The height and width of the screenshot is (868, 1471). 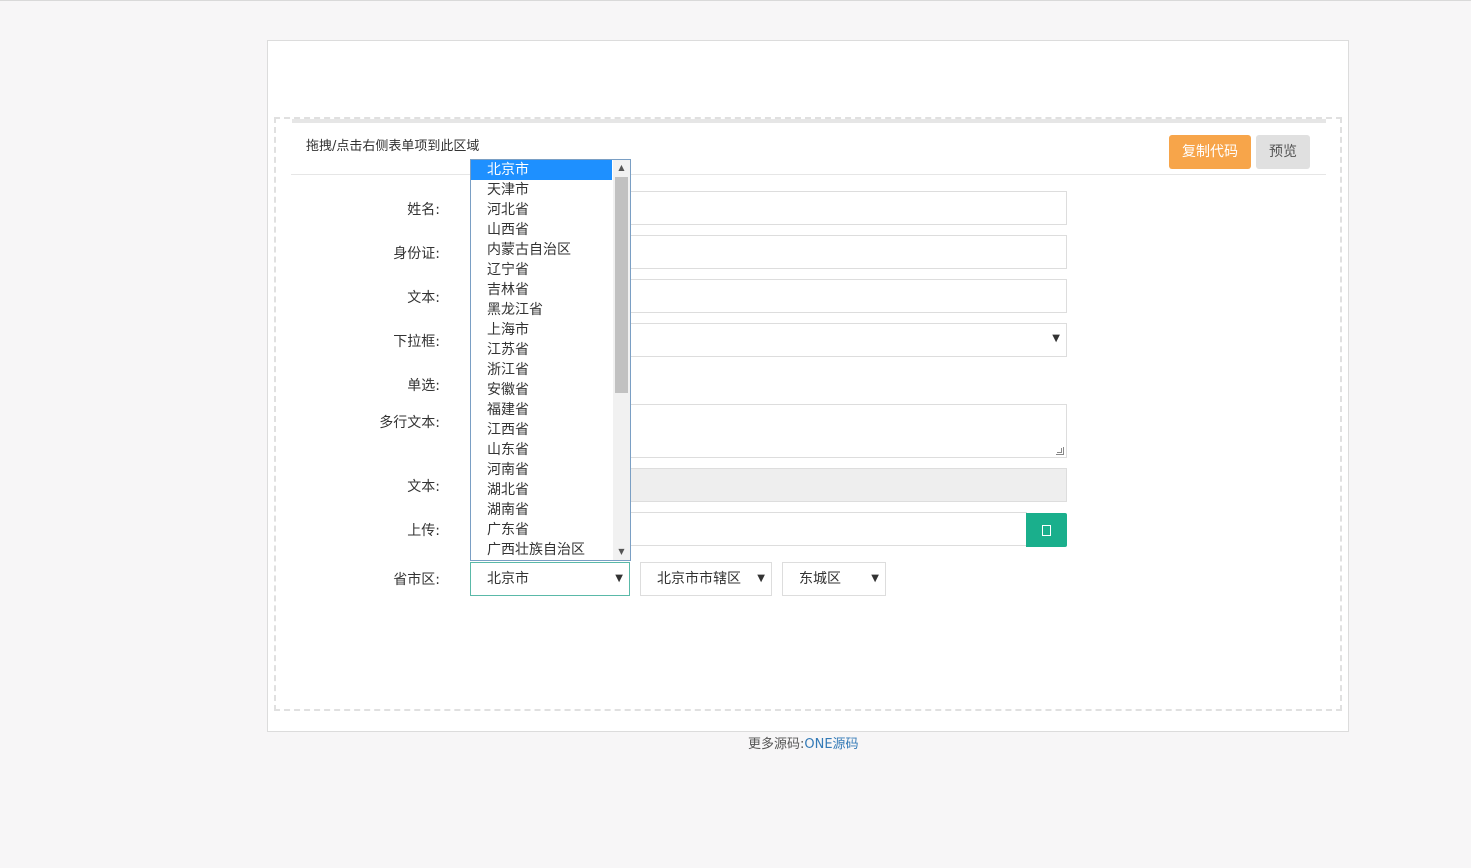 I want to click on province-option: 湖北省, so click(x=541, y=490).